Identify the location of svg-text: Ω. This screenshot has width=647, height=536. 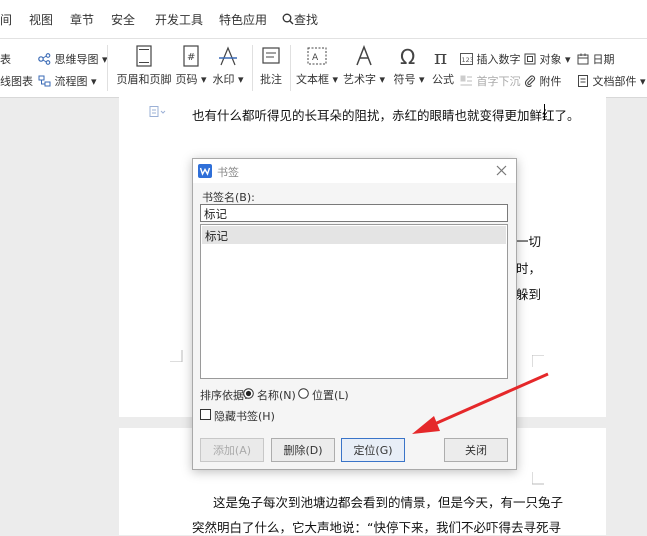
(407, 56).